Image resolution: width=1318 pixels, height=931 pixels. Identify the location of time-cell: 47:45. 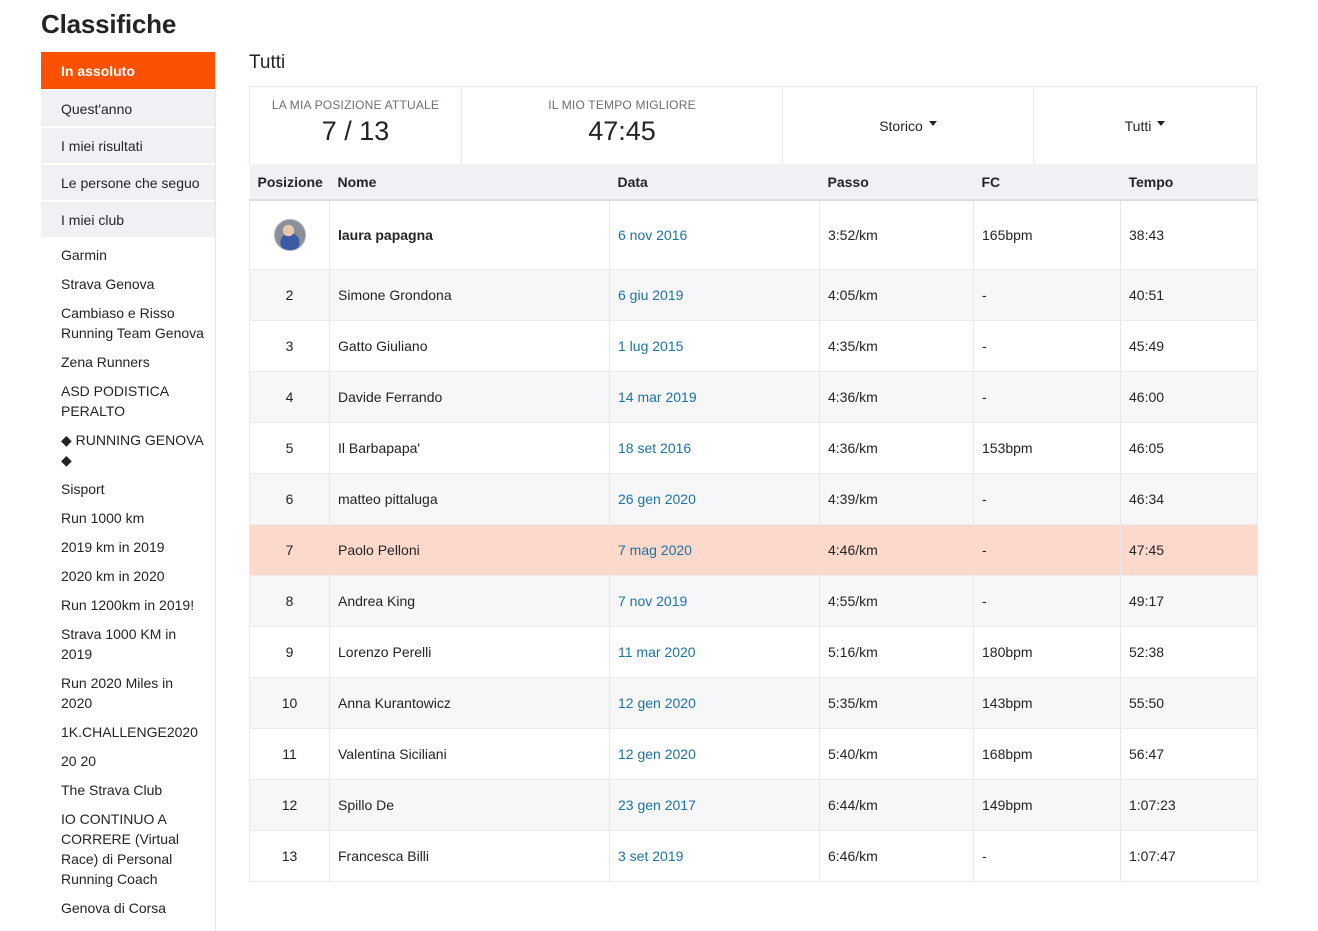
(1189, 550).